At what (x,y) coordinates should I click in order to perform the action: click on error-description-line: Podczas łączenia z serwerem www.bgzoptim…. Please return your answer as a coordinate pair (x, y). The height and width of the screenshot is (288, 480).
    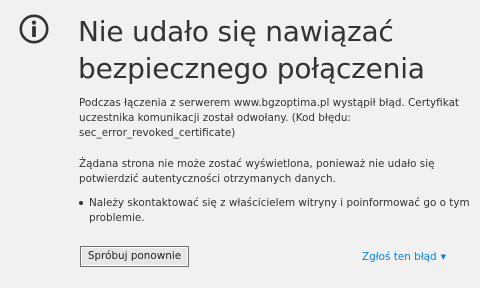
    Looking at the image, I should click on (269, 103).